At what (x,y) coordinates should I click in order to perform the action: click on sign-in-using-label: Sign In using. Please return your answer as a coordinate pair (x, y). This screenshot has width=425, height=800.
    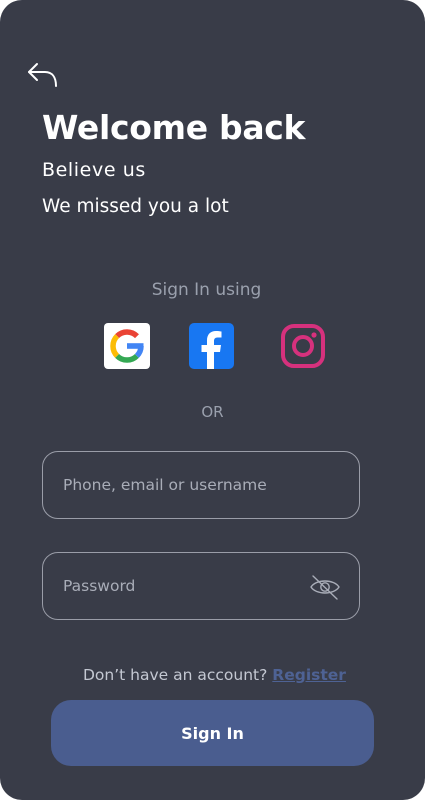
    Looking at the image, I should click on (206, 290).